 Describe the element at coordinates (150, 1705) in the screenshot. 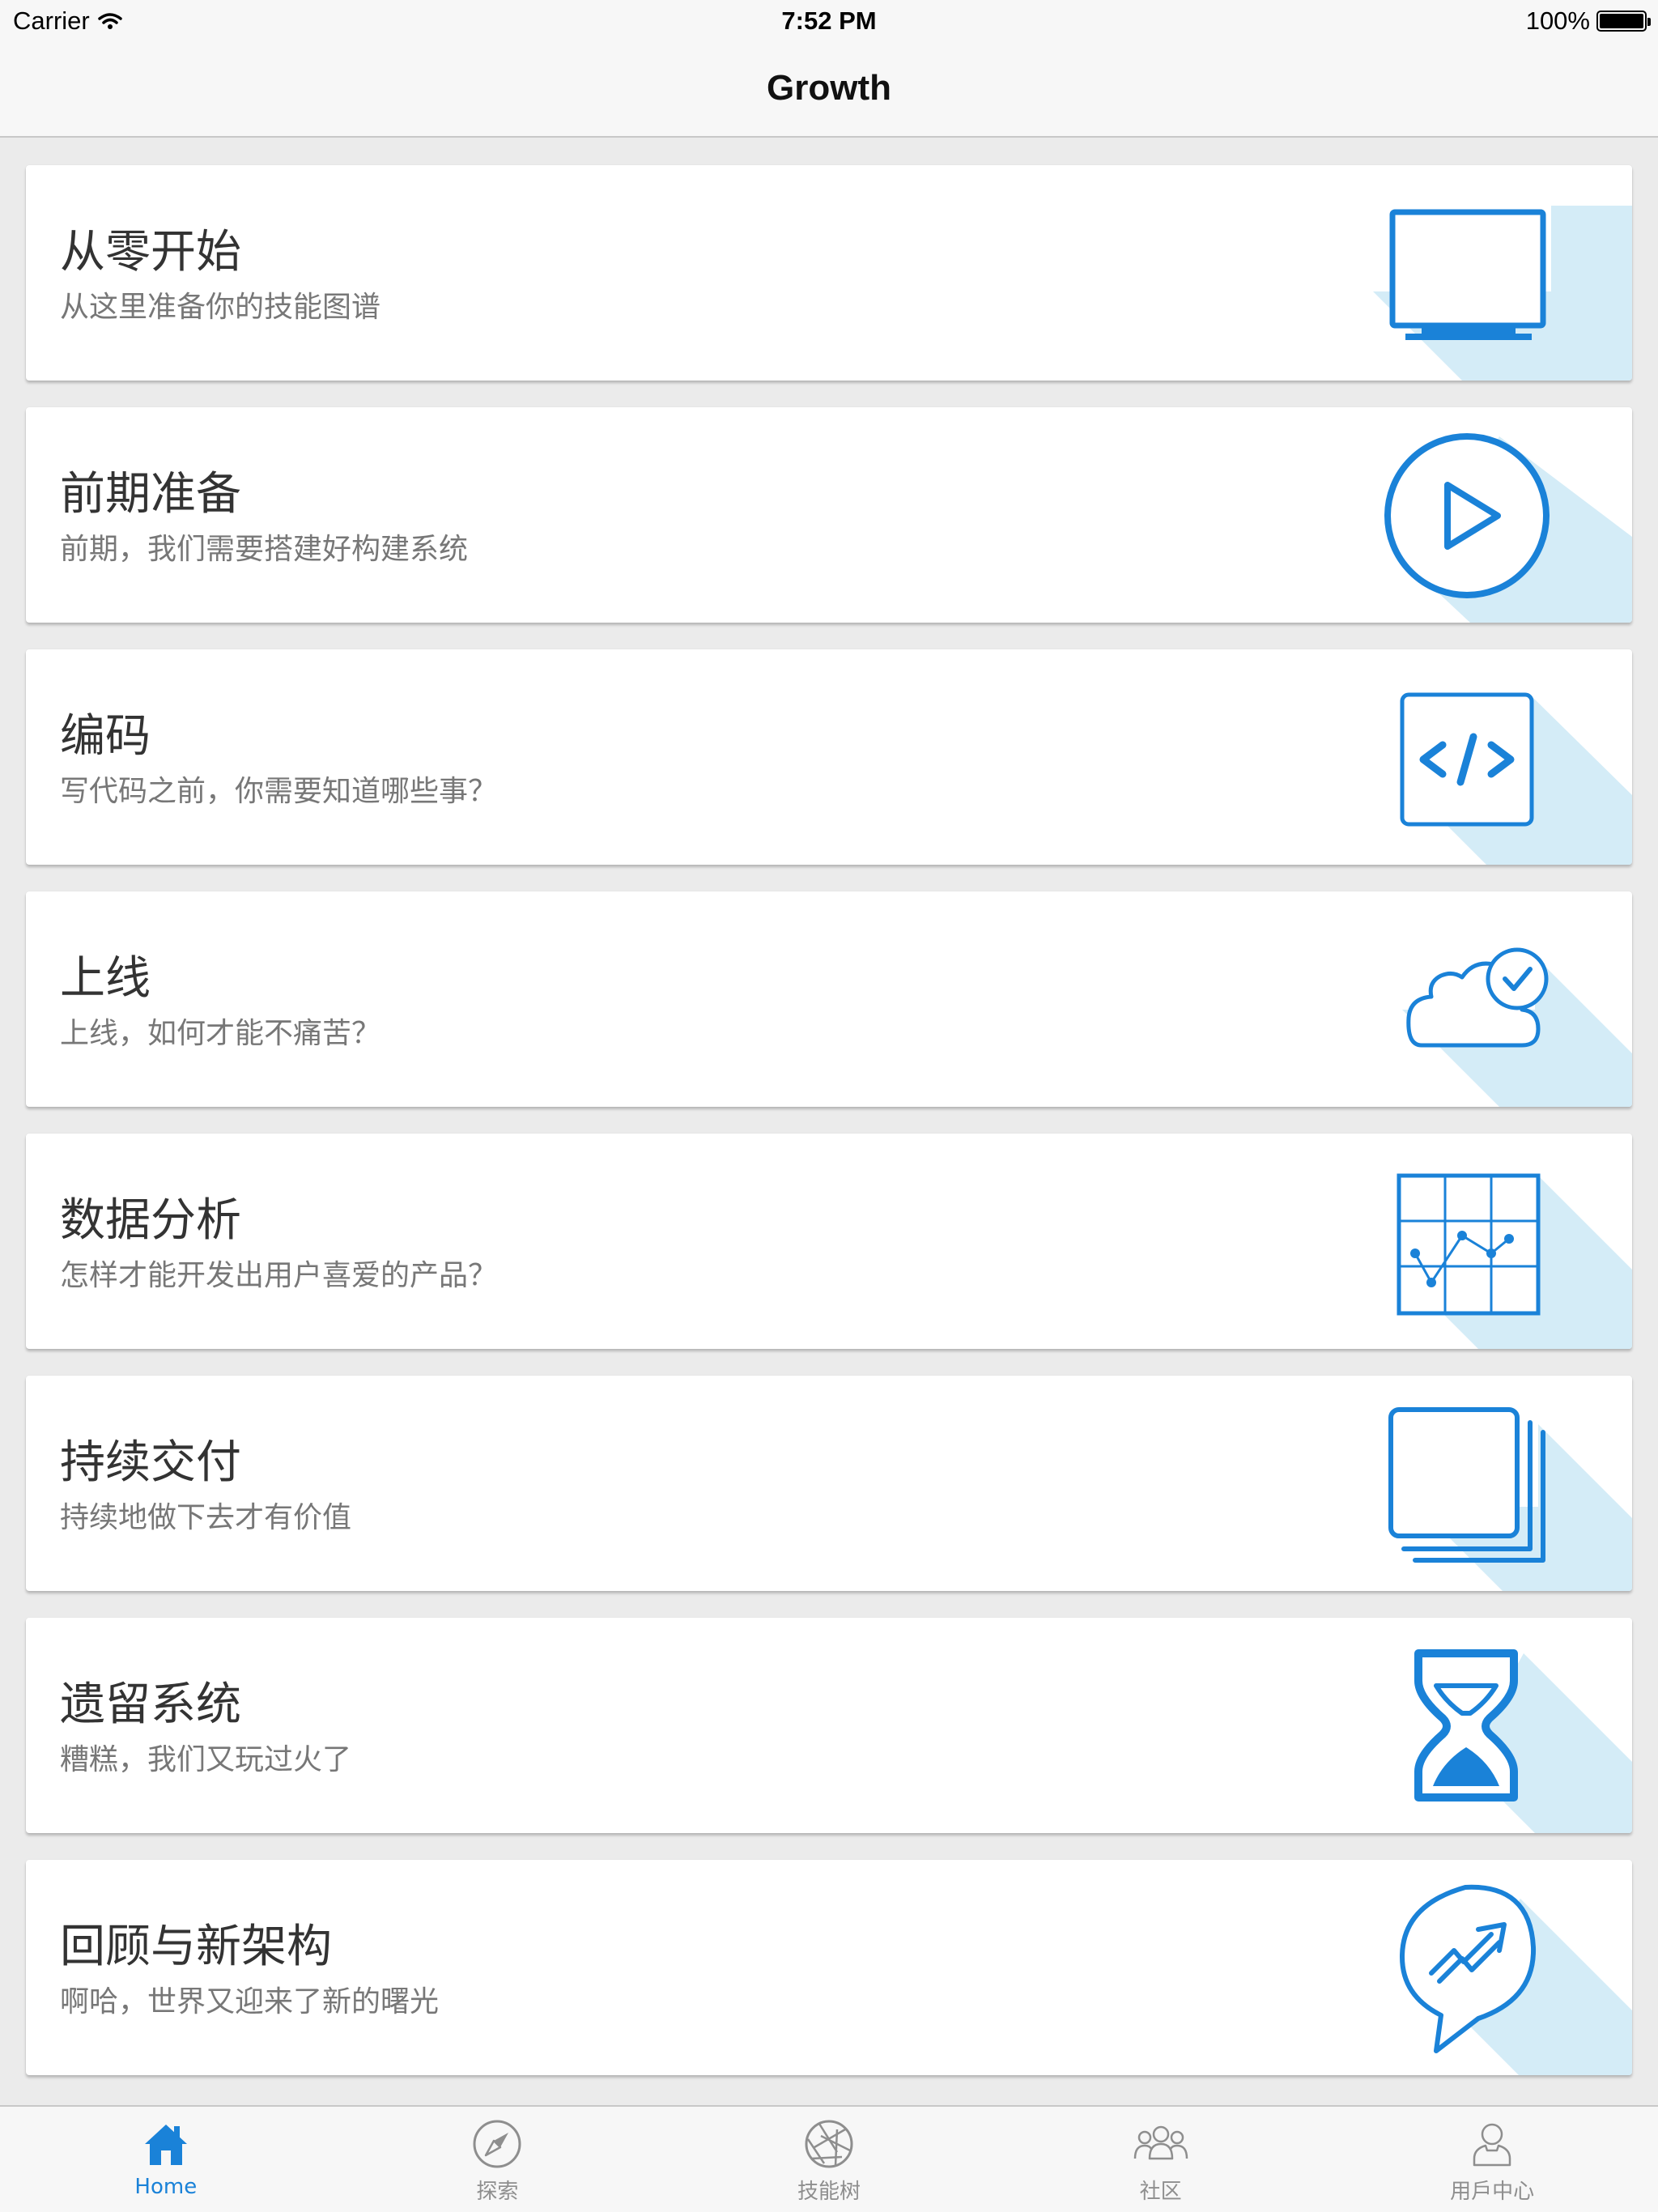

I see `card-title: 遗留系统` at that location.